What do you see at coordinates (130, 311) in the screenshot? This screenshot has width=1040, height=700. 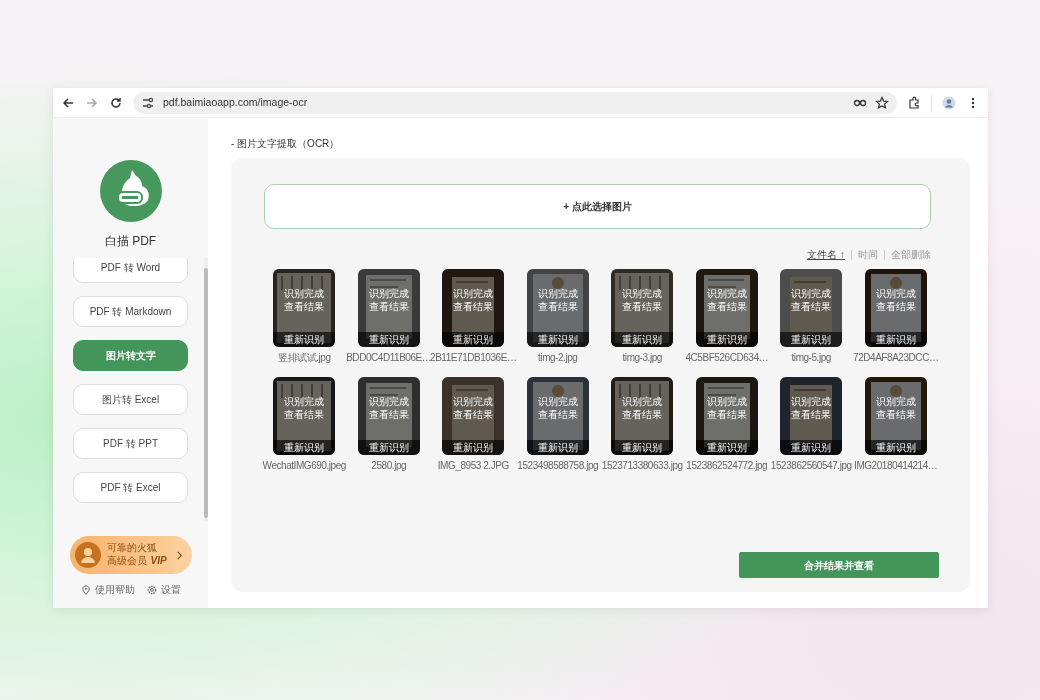 I see `sidebar-item: PDF 转 Markdown` at bounding box center [130, 311].